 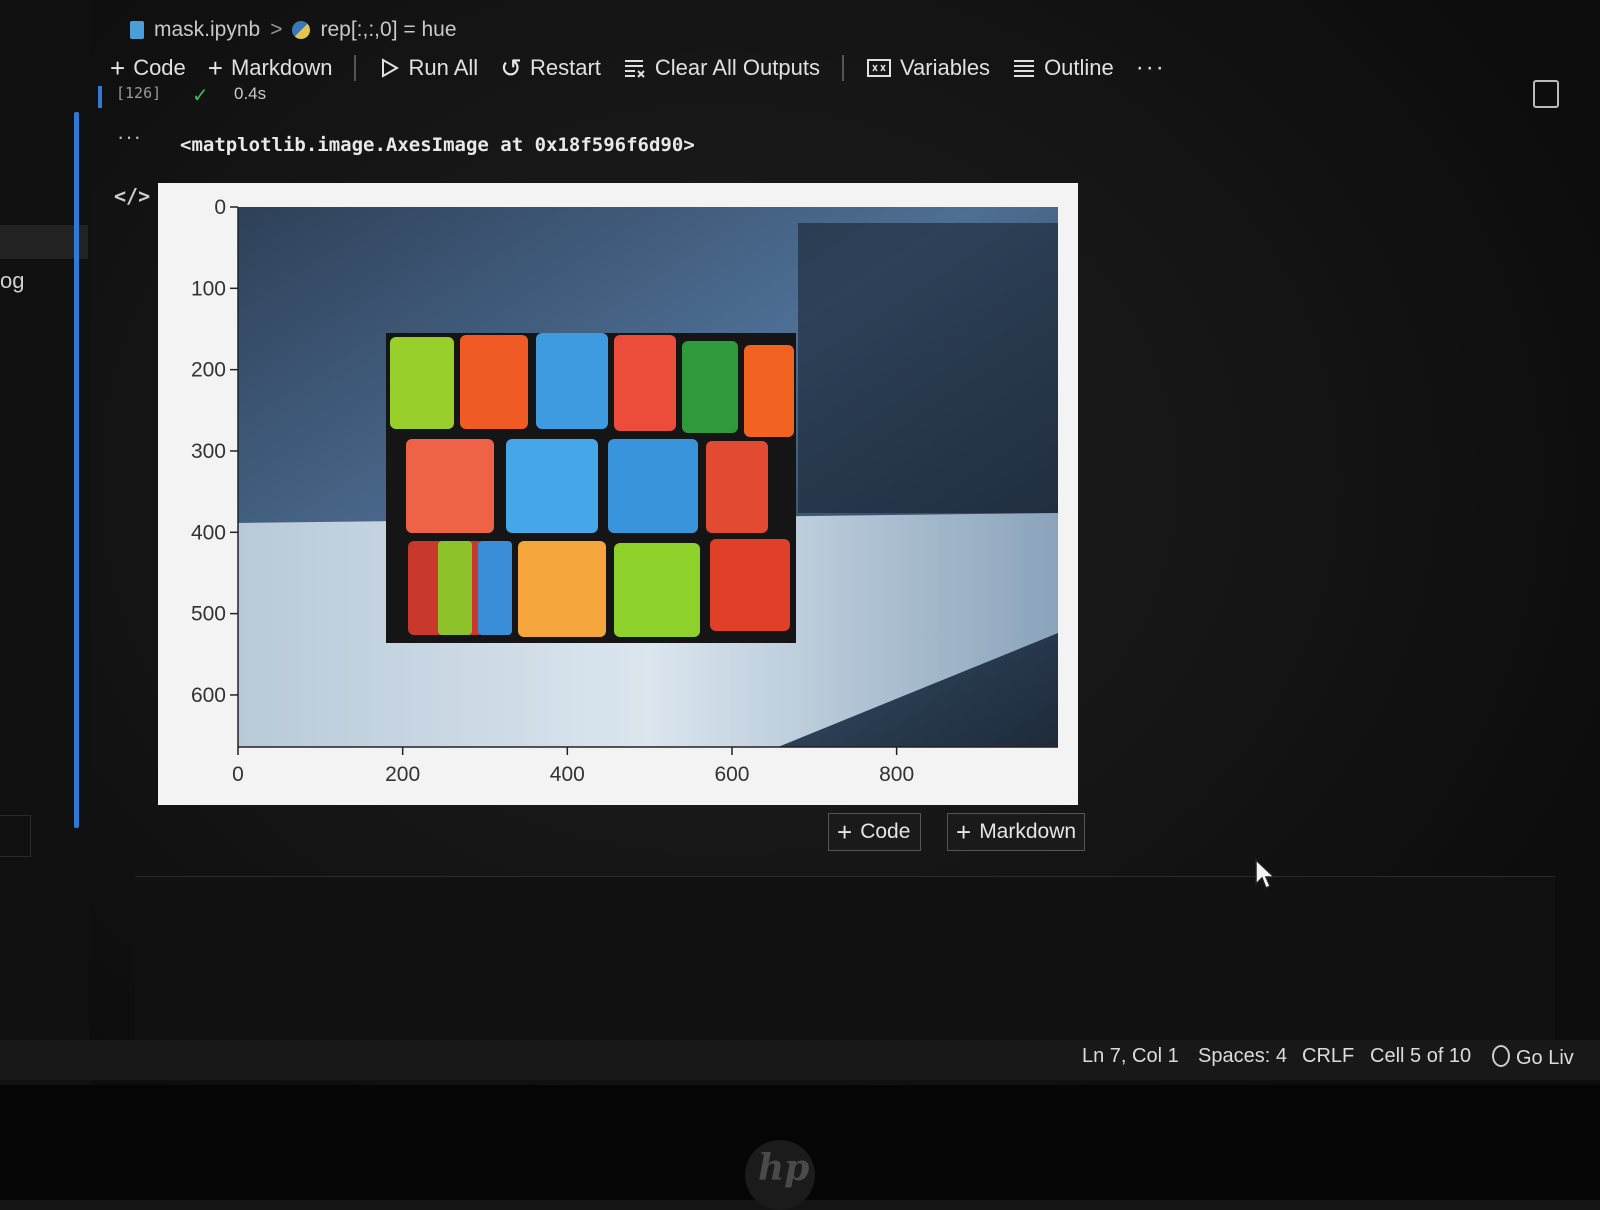 I want to click on notebook-file-icon, so click(x=137, y=30).